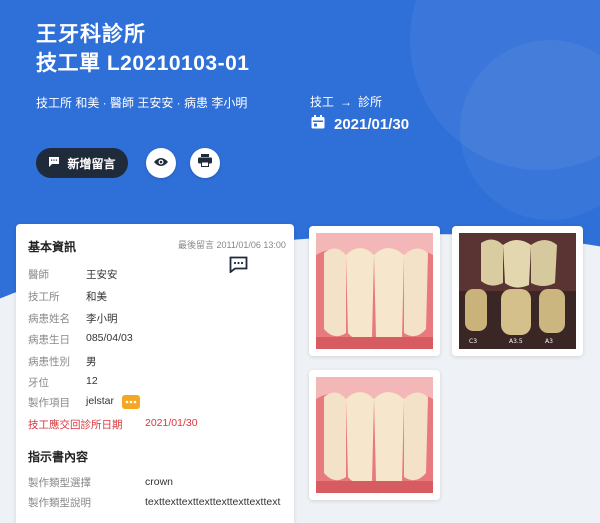  I want to click on info-row: 製作項目 jelstar, so click(84, 402).